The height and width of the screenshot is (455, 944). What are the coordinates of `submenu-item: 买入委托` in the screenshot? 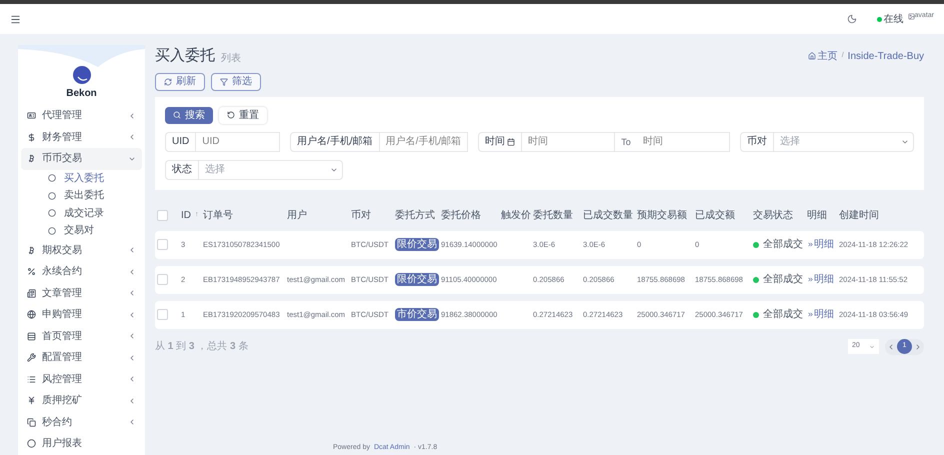 It's located at (81, 178).